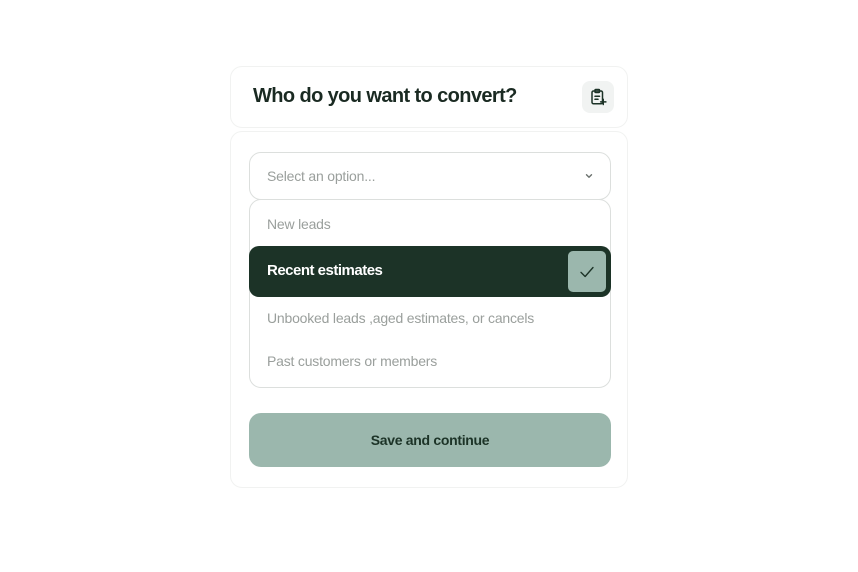  I want to click on option-label: Recent estimates, so click(325, 270).